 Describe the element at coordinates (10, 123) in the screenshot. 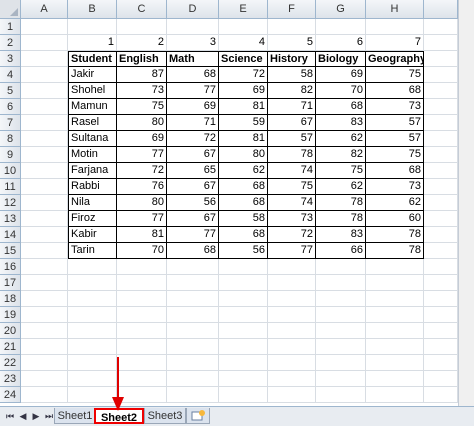

I see `row-header: 7` at that location.